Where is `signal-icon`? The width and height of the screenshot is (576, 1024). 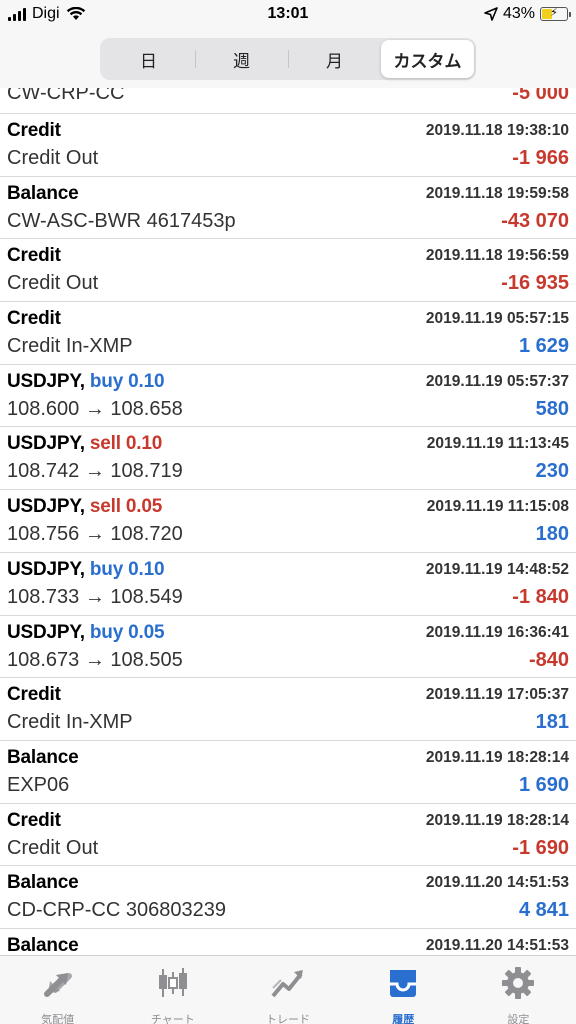
signal-icon is located at coordinates (17, 14).